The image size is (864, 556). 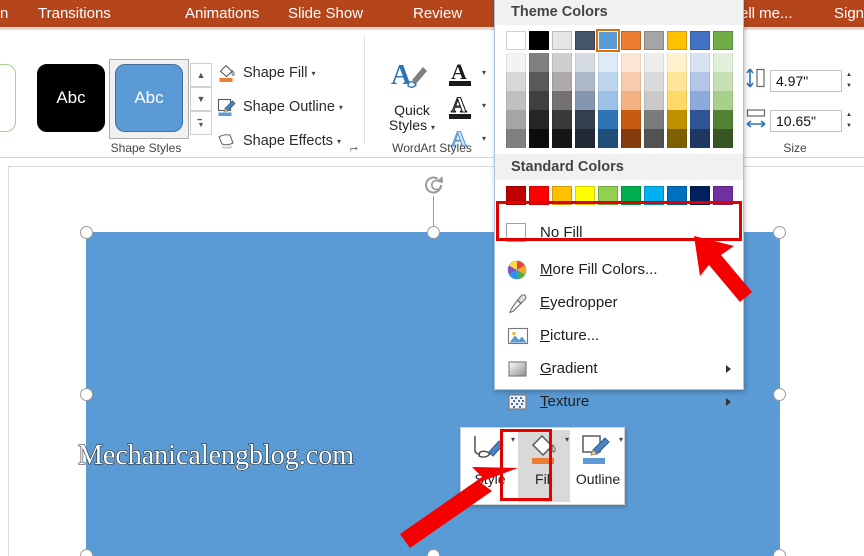 I want to click on shape-width-spinner: ▲ ▼, so click(x=849, y=121).